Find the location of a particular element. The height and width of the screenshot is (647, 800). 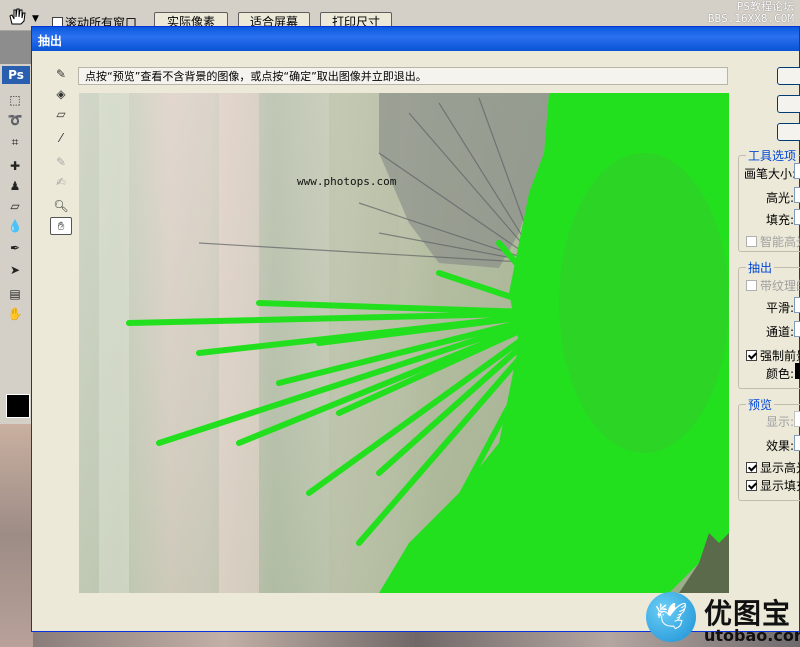

force-foreground-checkbox: 强制前景 is located at coordinates (773, 355).